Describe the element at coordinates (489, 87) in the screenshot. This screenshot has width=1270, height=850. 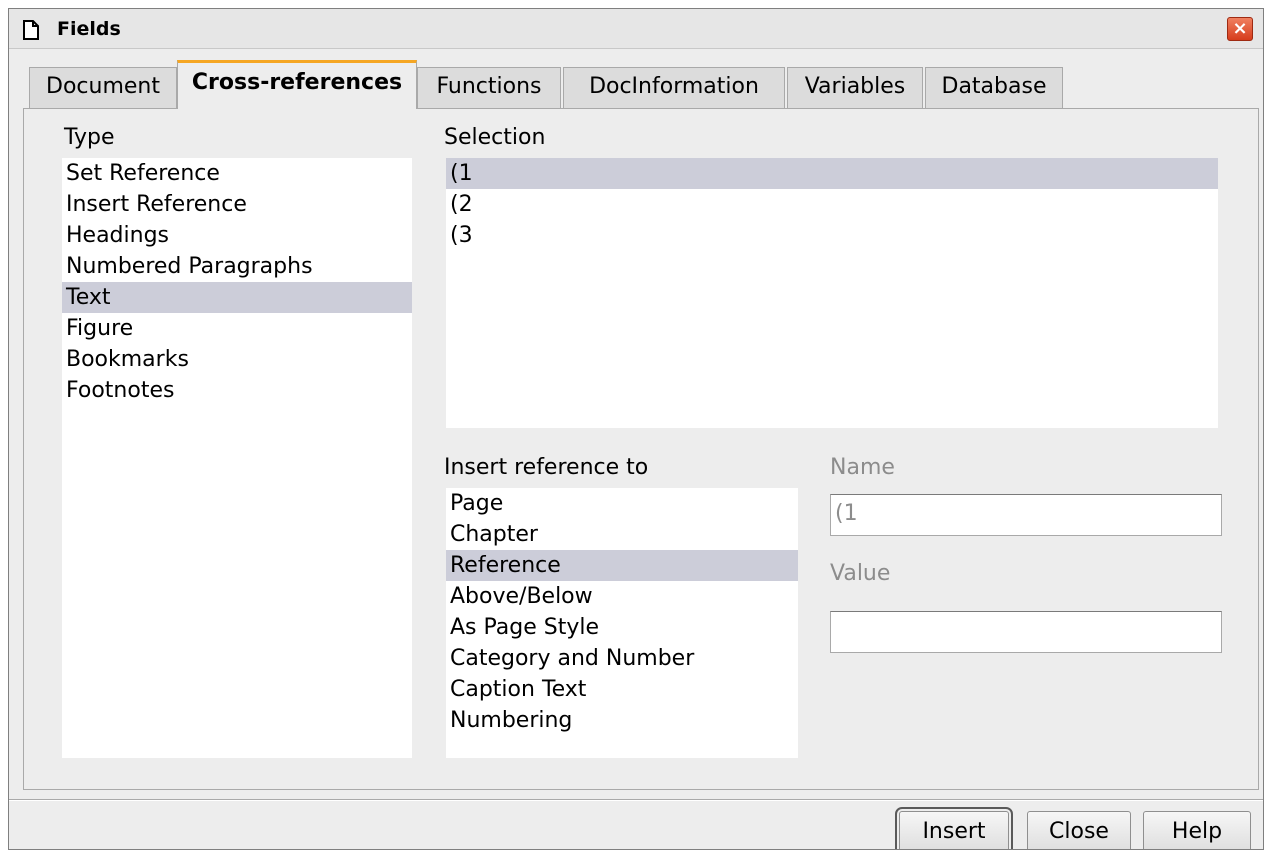
I see `tab-functions: Functions` at that location.